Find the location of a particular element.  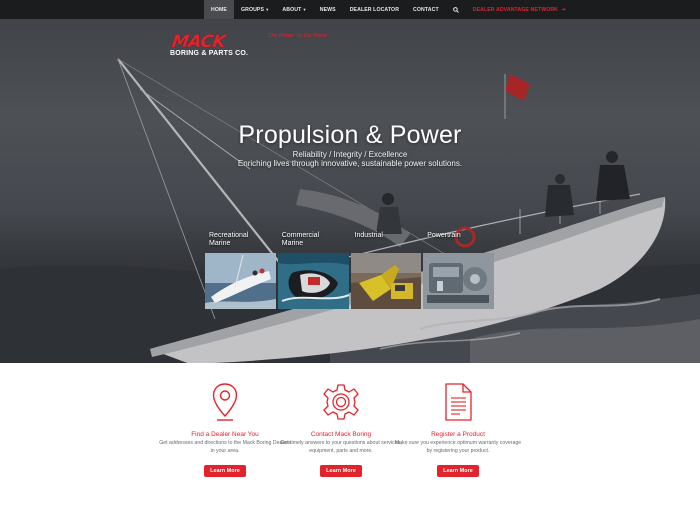

tile-label: Recreational Marine is located at coordinates (228, 240).